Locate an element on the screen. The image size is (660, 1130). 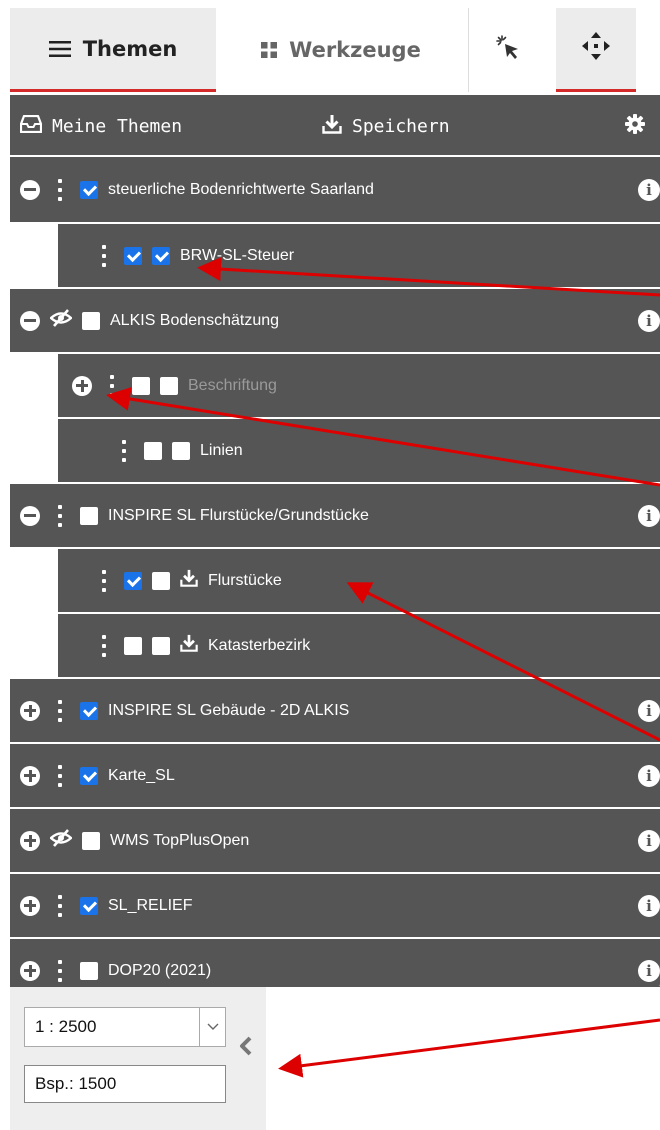
save-label: Speichern is located at coordinates (401, 126).